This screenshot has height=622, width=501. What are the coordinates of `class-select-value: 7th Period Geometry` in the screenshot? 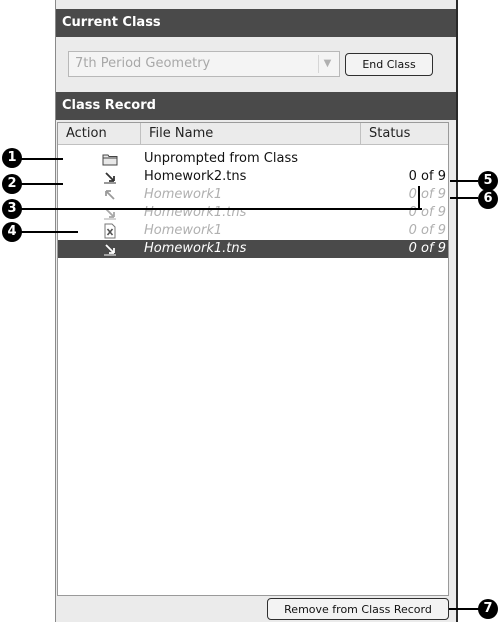 It's located at (143, 63).